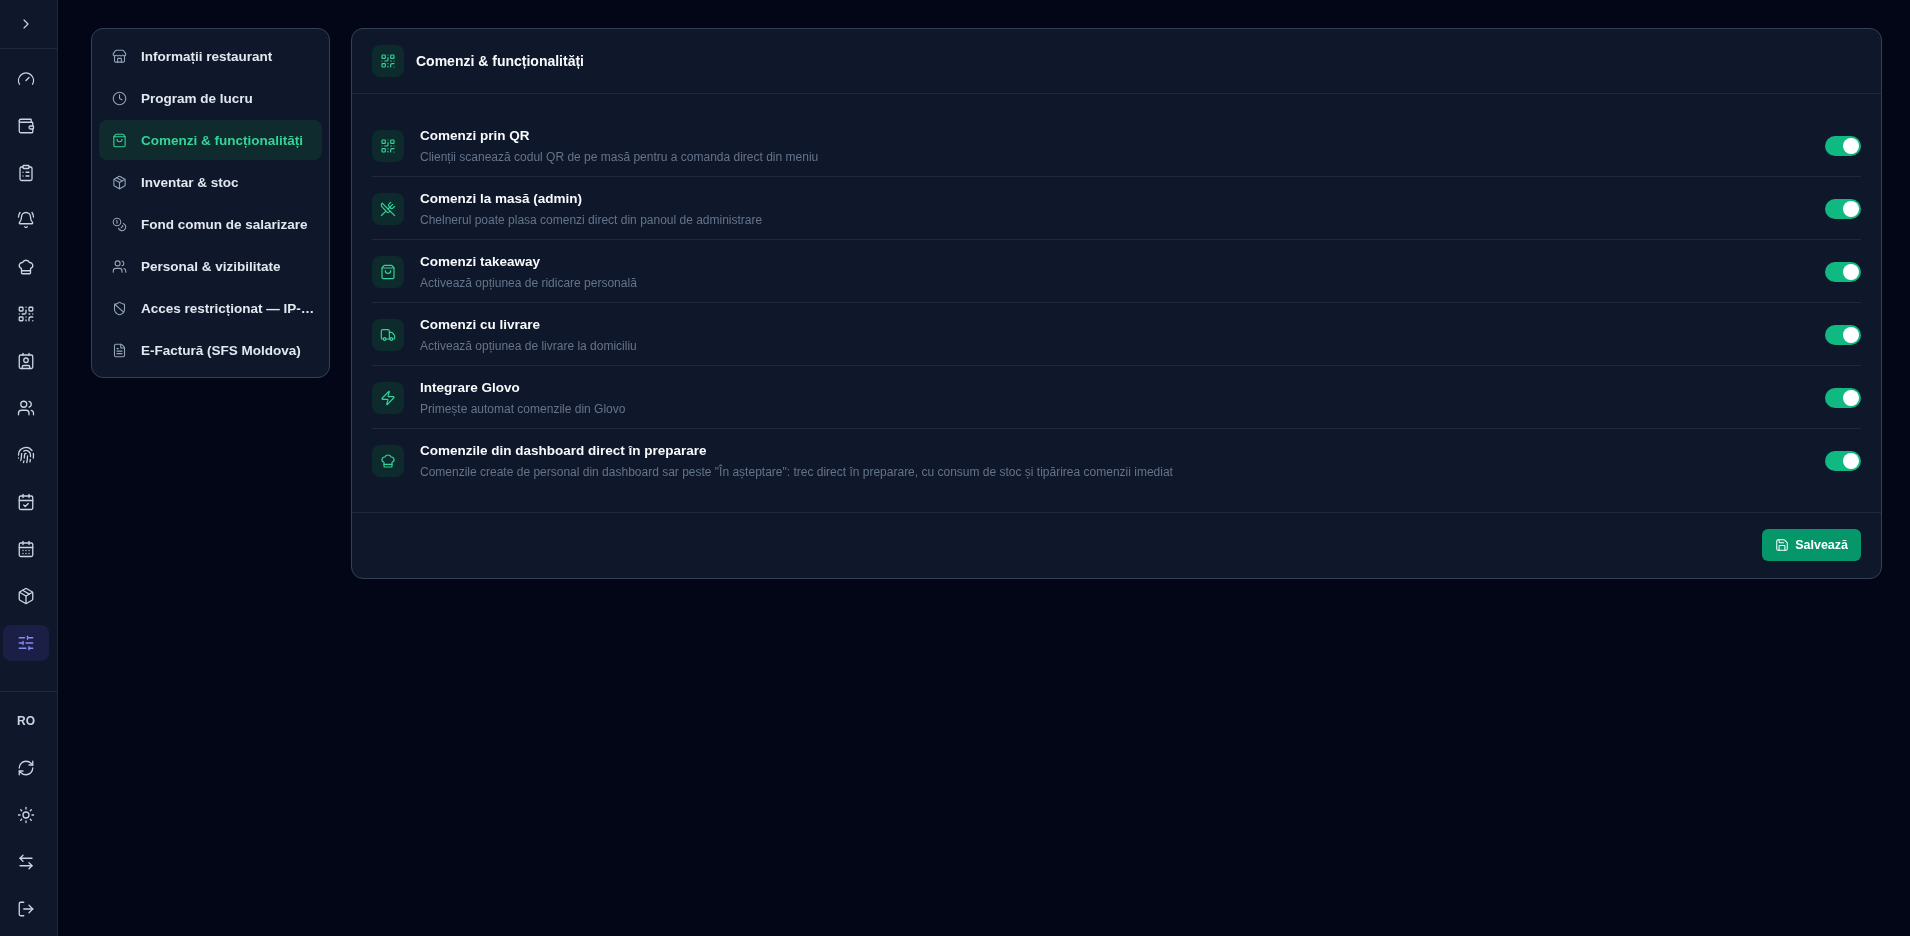  I want to click on sun-icon, so click(26, 815).